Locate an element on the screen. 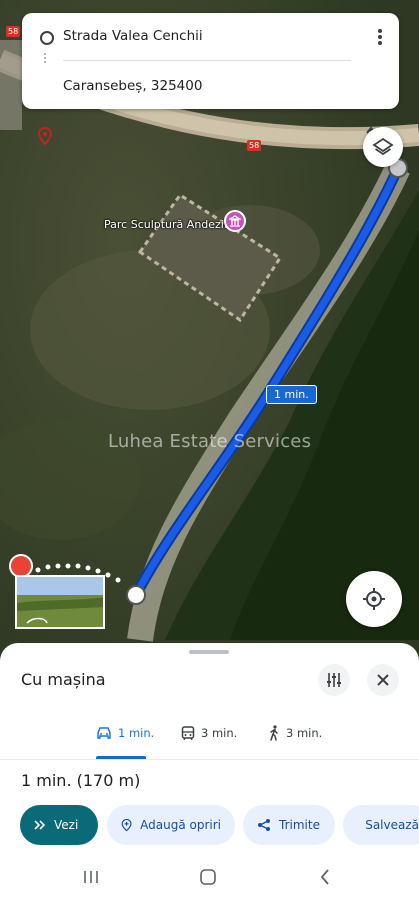 This screenshot has width=419, height=900. add-stops-button: Adaugă opriri is located at coordinates (171, 825).